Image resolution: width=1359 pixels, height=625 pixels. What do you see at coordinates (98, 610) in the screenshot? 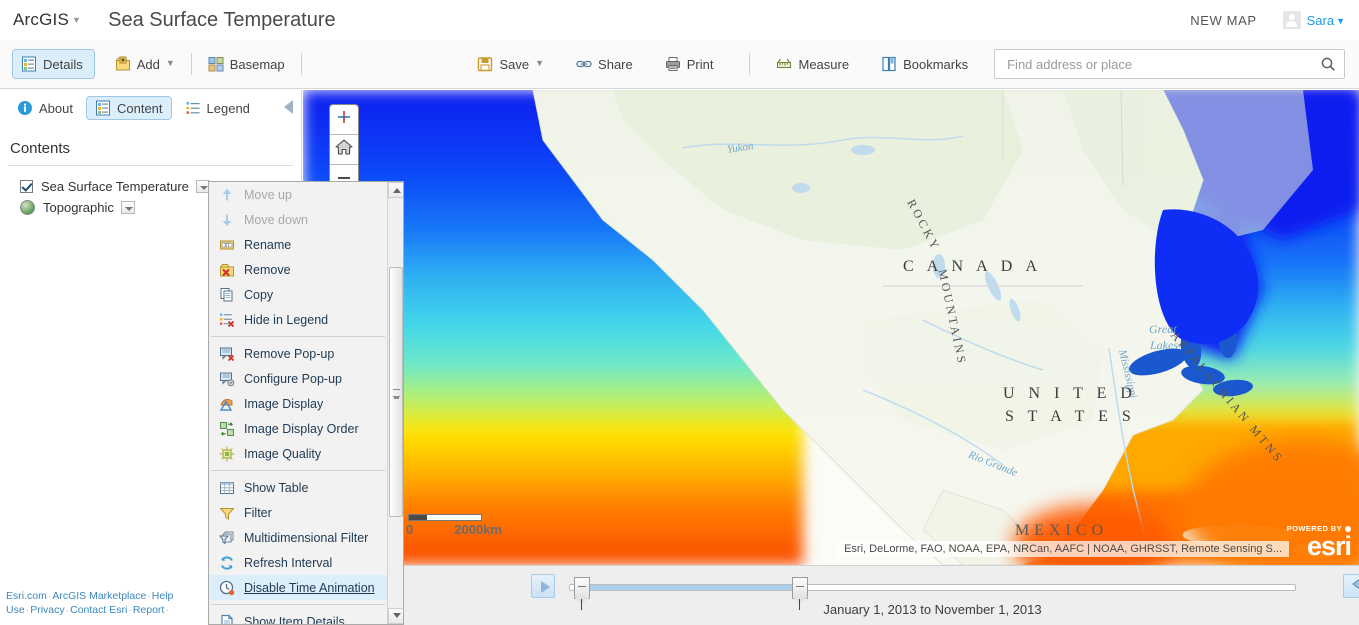
I see `footer-link-contact-esri: Contact Esri` at bounding box center [98, 610].